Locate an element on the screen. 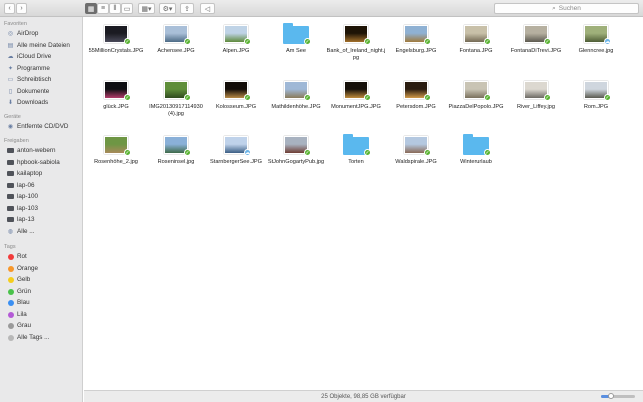  sidebar-tag: Grün is located at coordinates (44, 291).